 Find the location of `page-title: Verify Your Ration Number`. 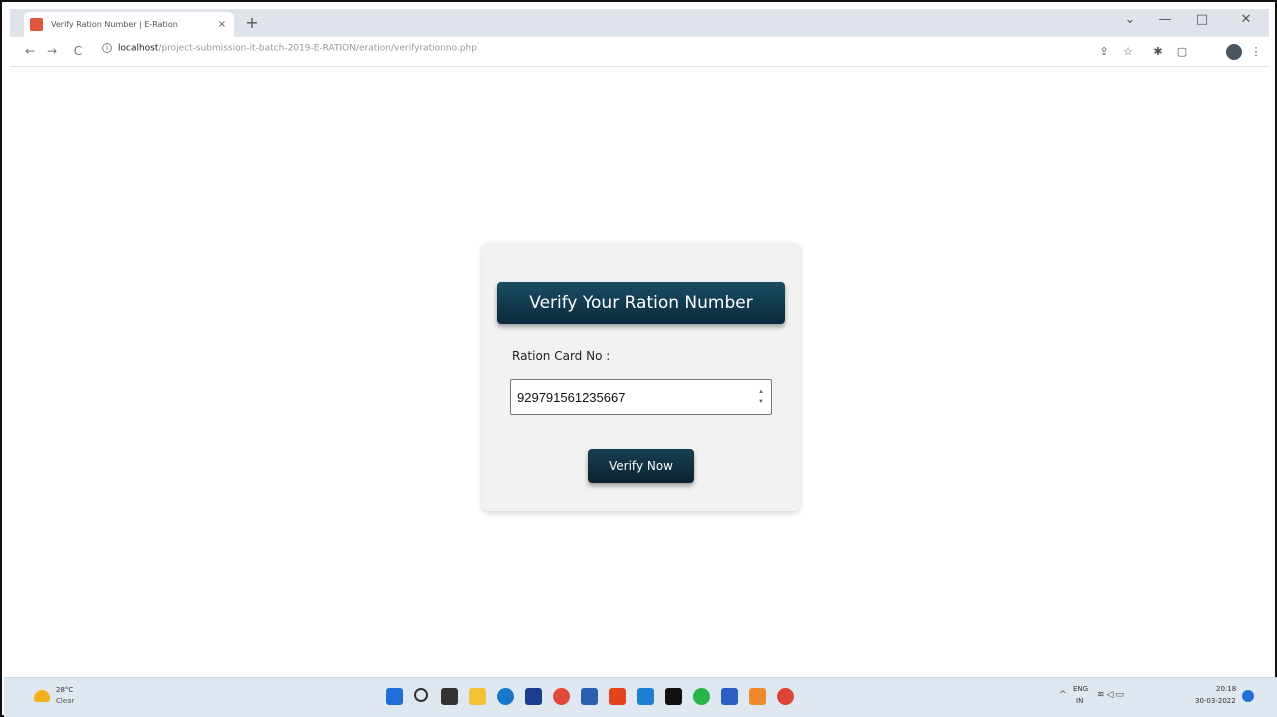

page-title: Verify Your Ration Number is located at coordinates (641, 303).